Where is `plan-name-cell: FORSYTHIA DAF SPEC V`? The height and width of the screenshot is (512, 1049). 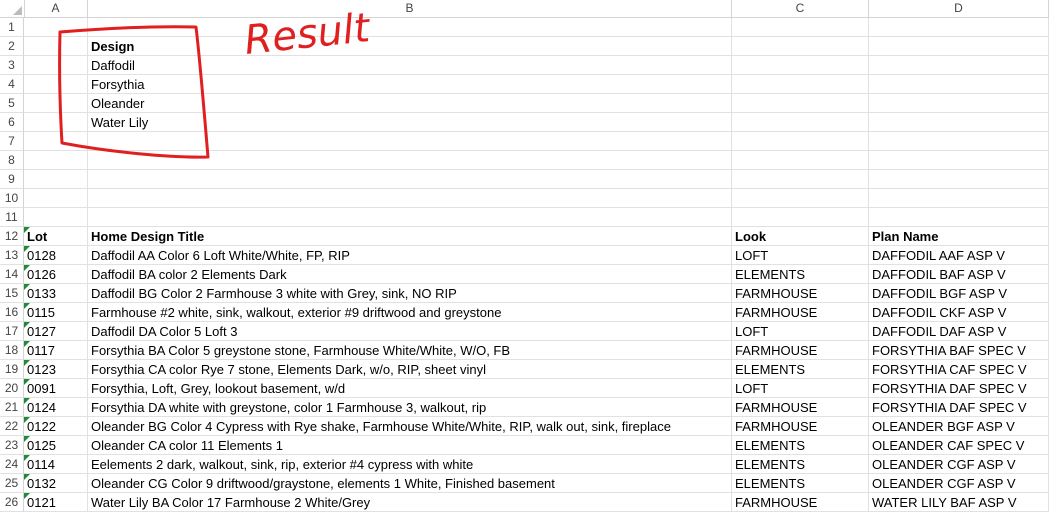 plan-name-cell: FORSYTHIA DAF SPEC V is located at coordinates (959, 407).